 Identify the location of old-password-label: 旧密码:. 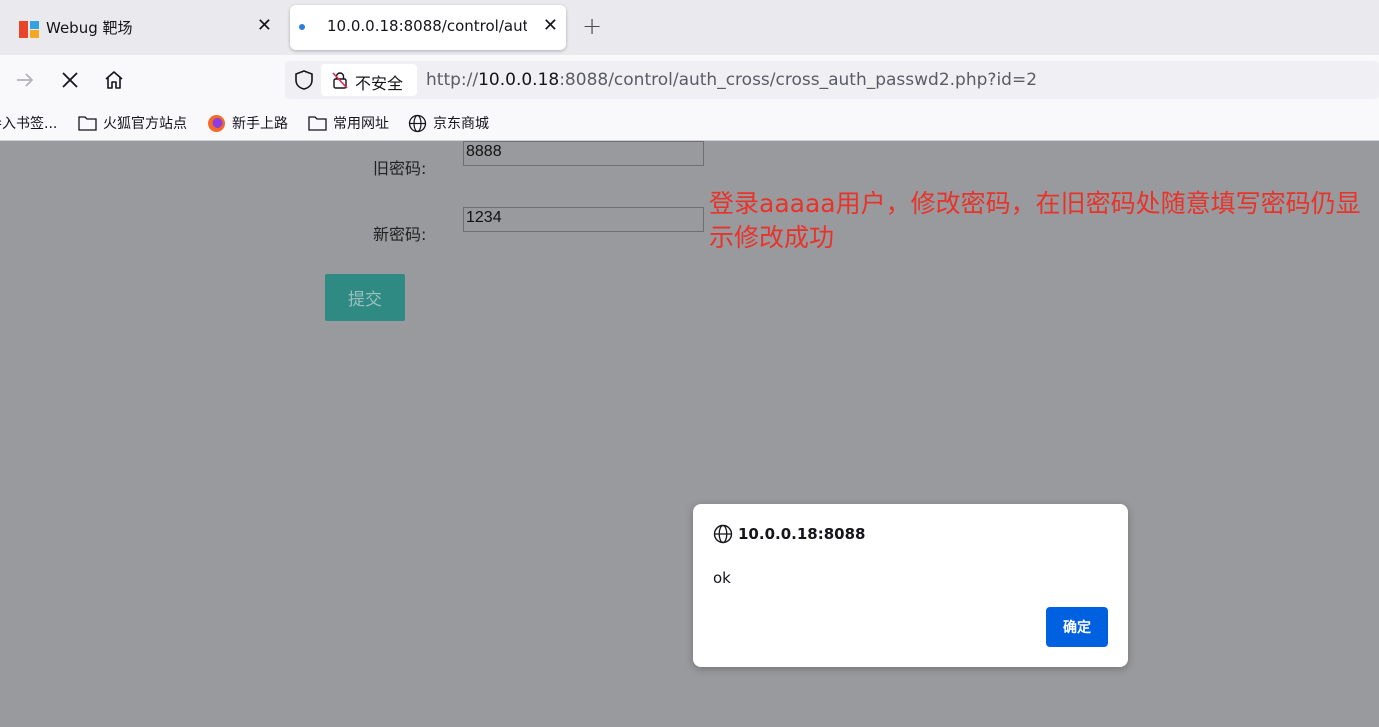
(400, 168).